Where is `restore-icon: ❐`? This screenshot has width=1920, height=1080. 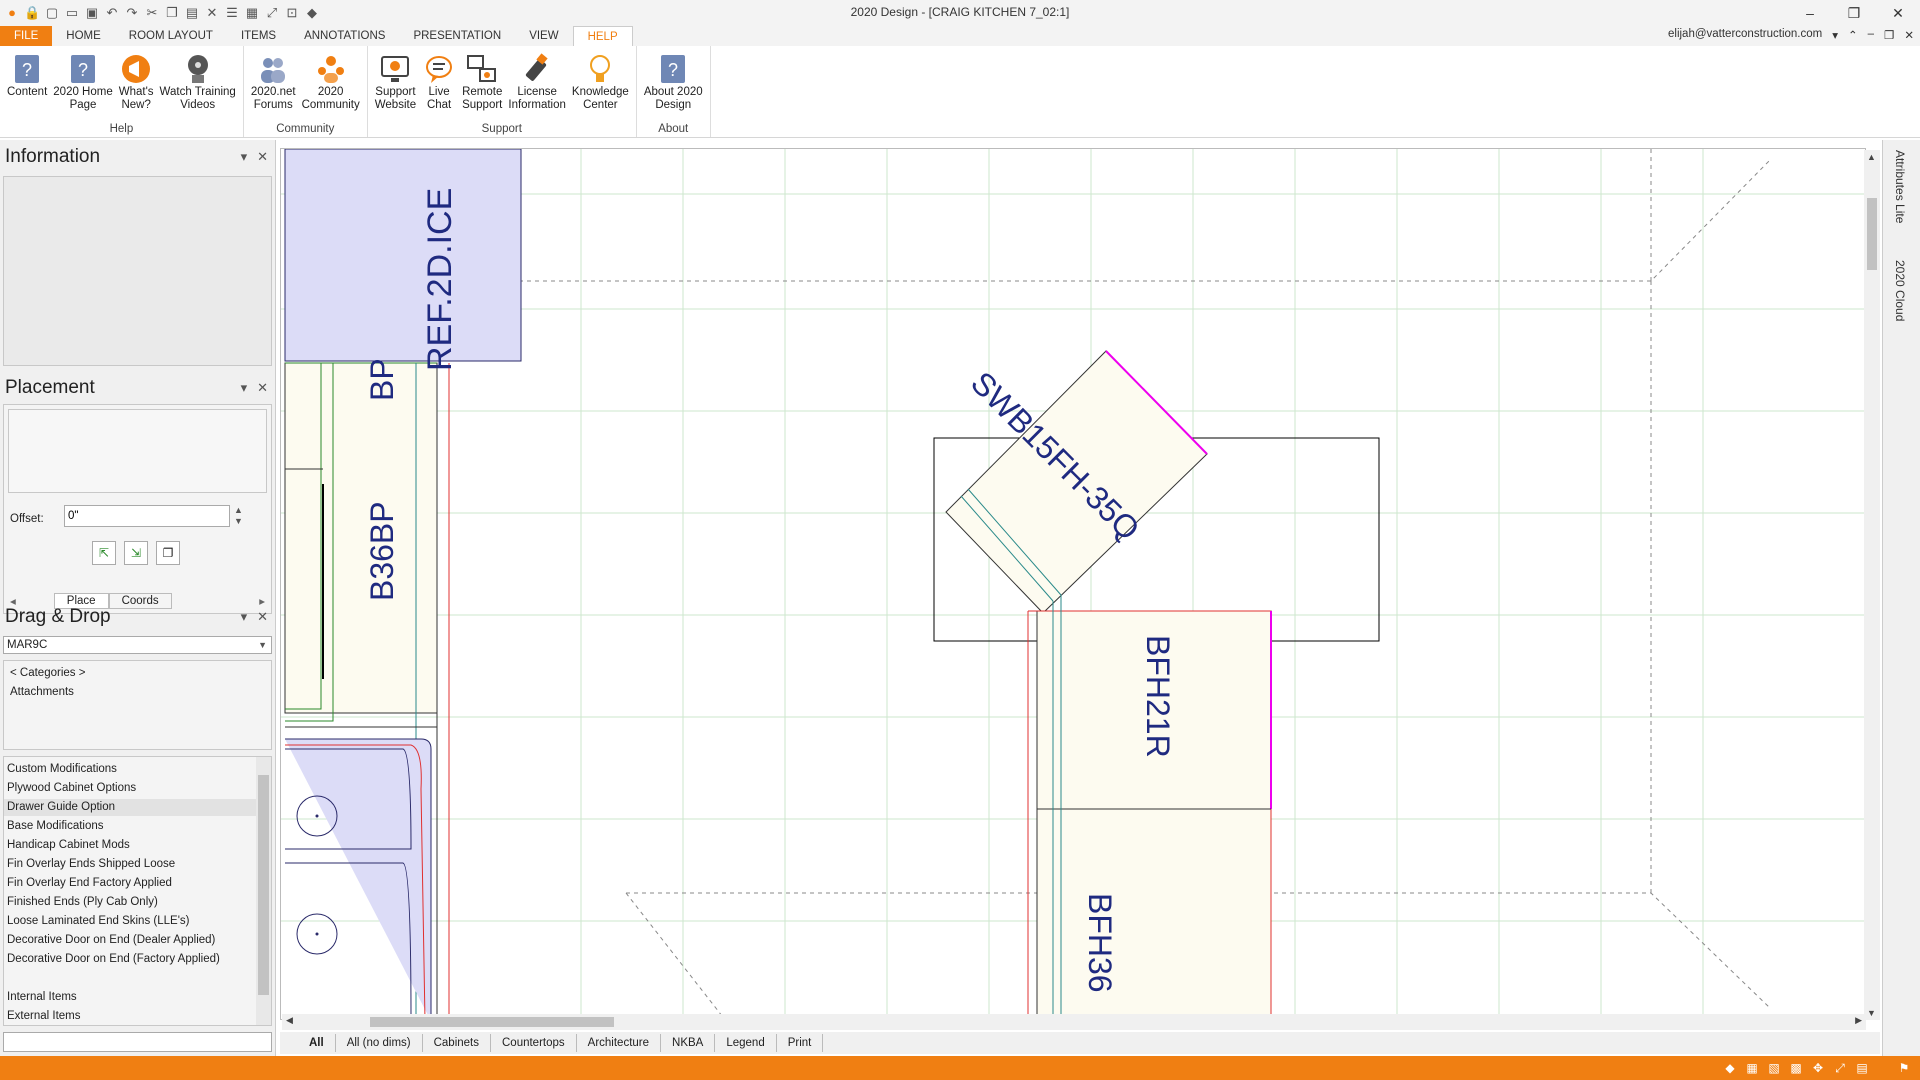 restore-icon: ❐ is located at coordinates (1854, 13).